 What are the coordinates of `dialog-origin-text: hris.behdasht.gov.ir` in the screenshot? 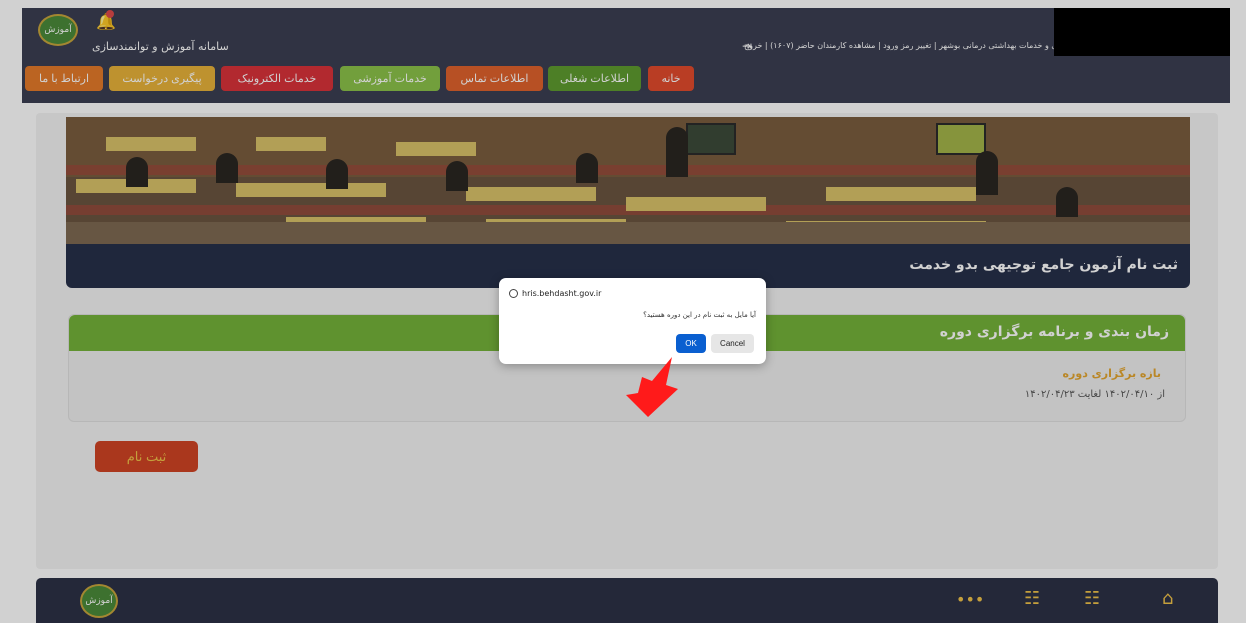 It's located at (562, 293).